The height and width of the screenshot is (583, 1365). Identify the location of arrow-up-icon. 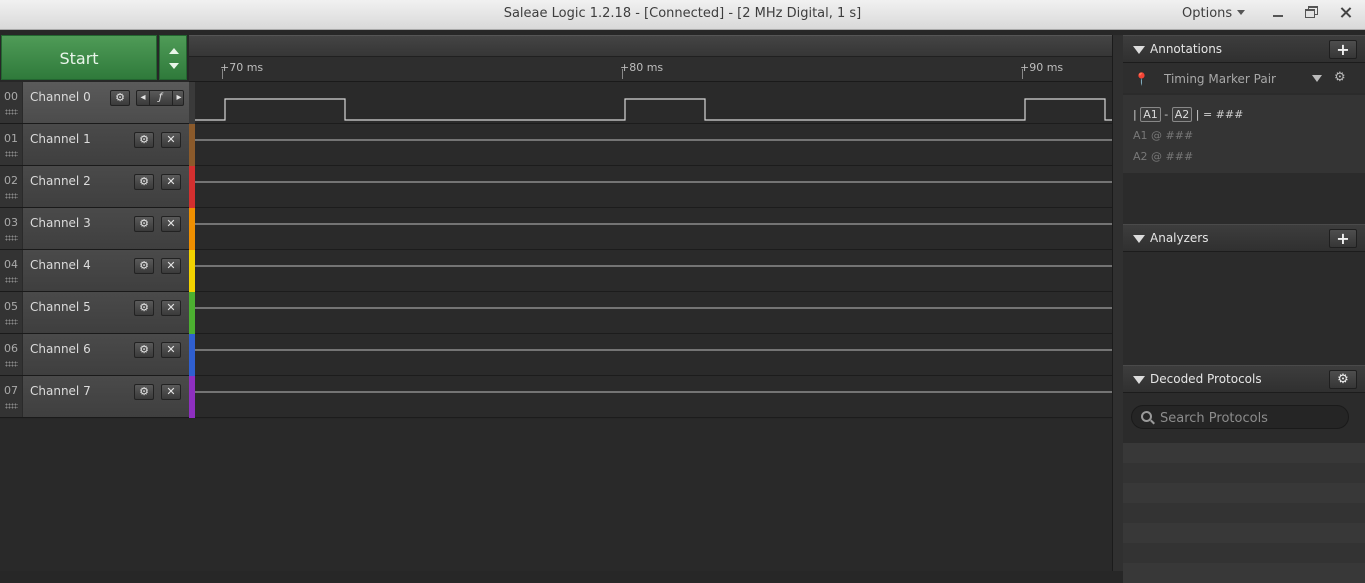
(174, 51).